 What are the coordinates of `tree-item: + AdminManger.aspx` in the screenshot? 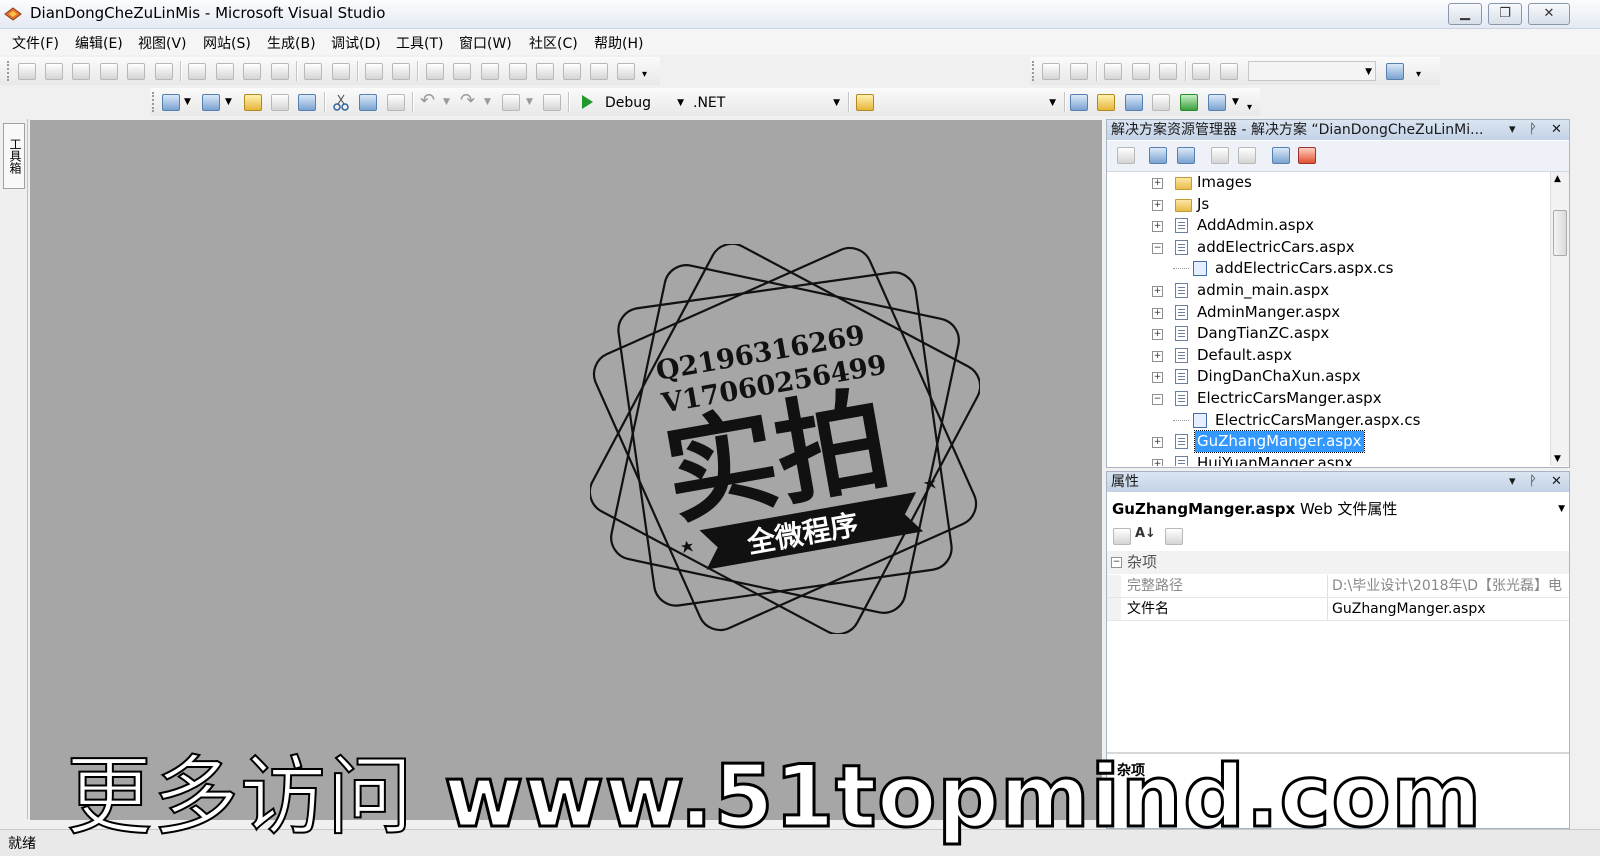 It's located at (1327, 312).